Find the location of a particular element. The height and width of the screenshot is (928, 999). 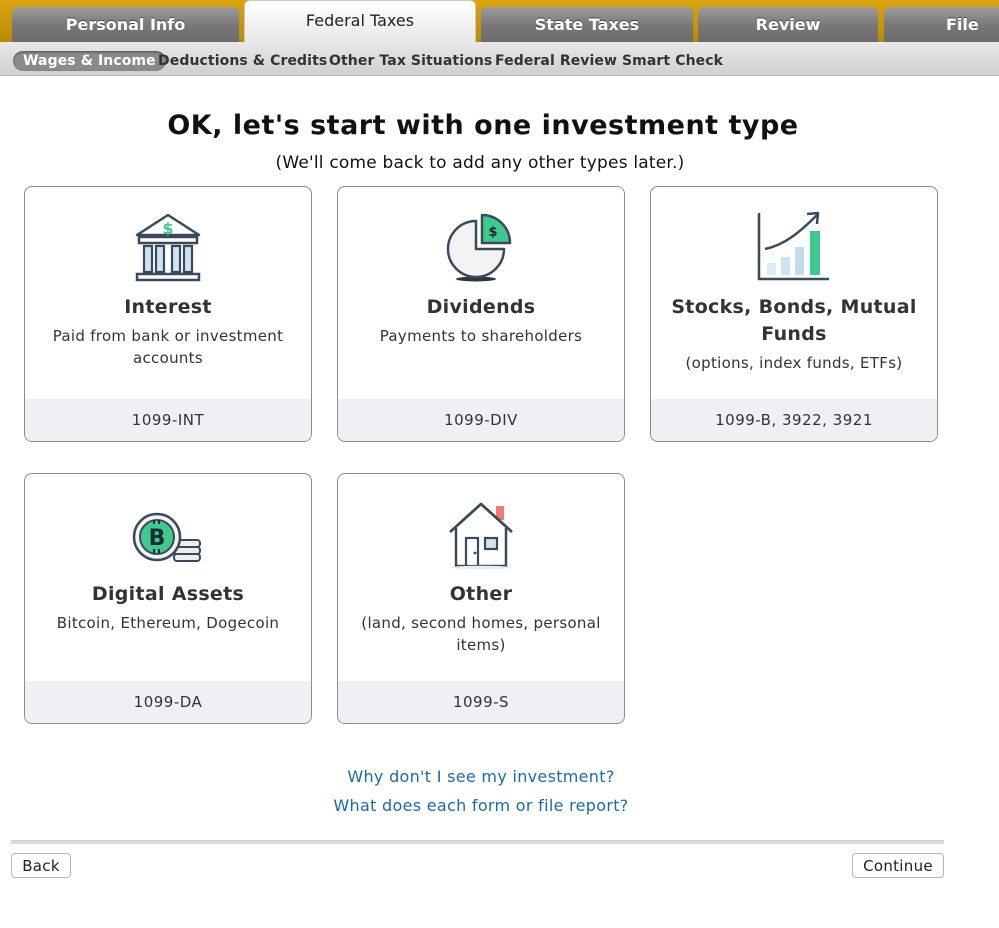

subtab-other-tax-situations: Other Tax Situations is located at coordinates (410, 61).